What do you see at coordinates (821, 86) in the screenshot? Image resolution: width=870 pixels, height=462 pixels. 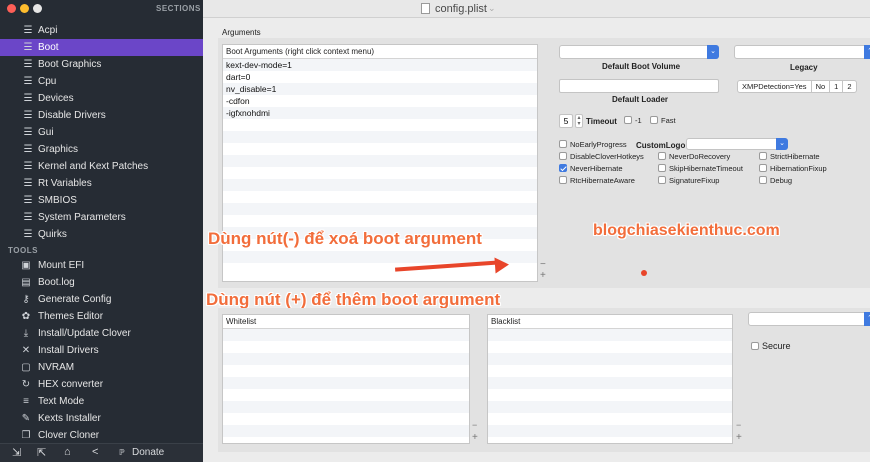 I see `xmp-no-segment: No` at bounding box center [821, 86].